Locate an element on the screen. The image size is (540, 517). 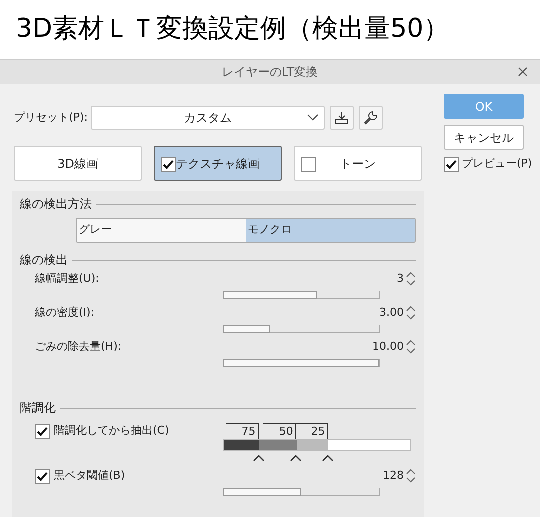
checkbox-label: 黒ベタ閾値(B) is located at coordinates (90, 476).